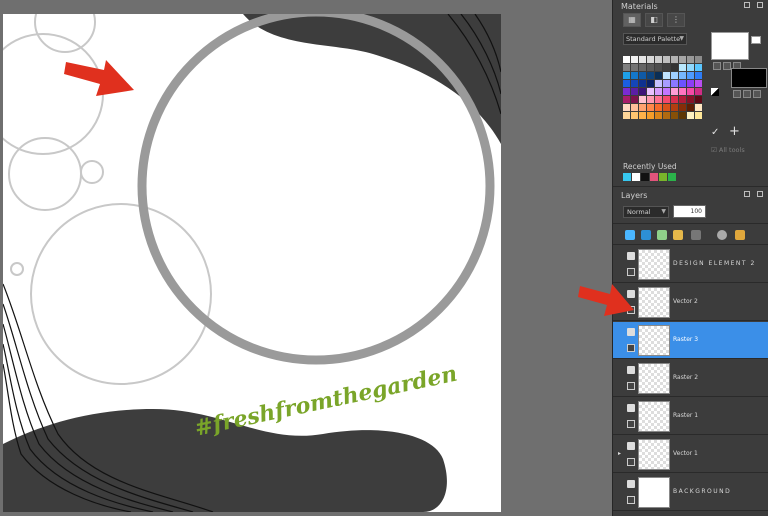 This screenshot has height=516, width=768. I want to click on color-swatches-grid, so click(662, 87).